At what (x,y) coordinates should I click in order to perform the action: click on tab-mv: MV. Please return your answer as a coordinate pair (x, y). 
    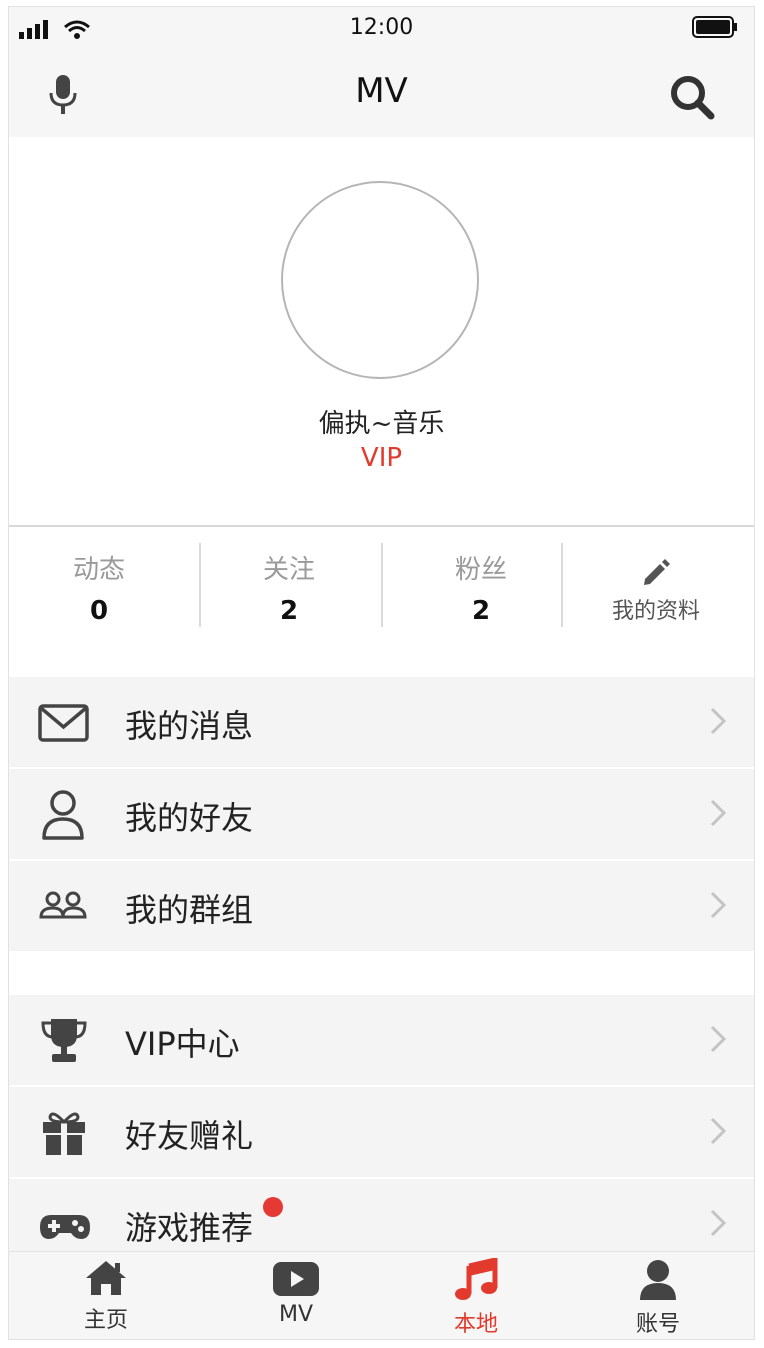
    Looking at the image, I should click on (296, 1292).